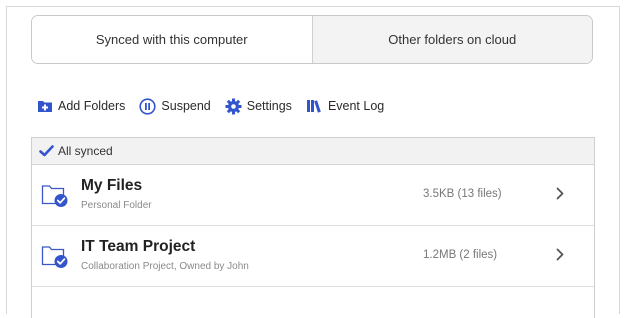 This screenshot has width=626, height=318. What do you see at coordinates (451, 39) in the screenshot?
I see `tab-other-folders: Other folders on cloud` at bounding box center [451, 39].